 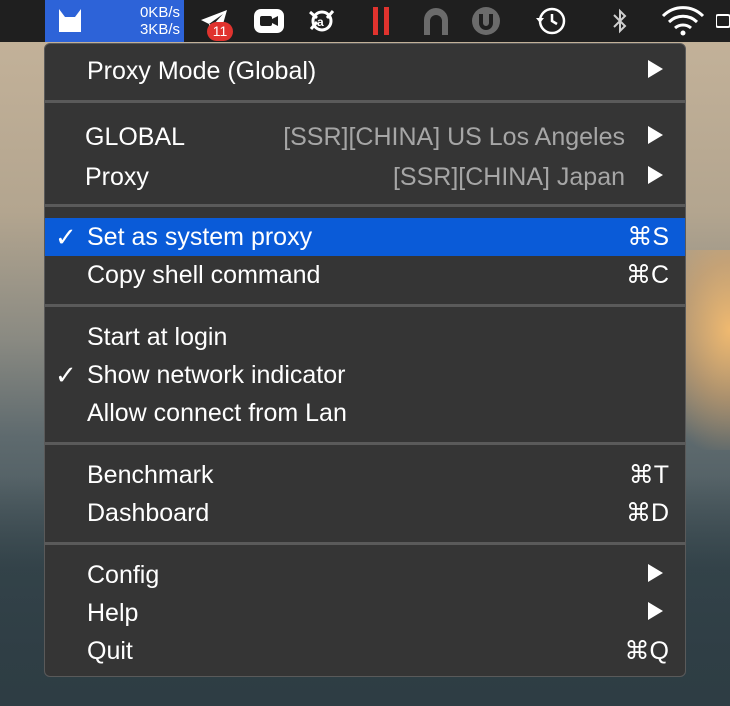 I want to click on menu-item-value: [SSR][CHINA] US Los Angeles, so click(x=454, y=137).